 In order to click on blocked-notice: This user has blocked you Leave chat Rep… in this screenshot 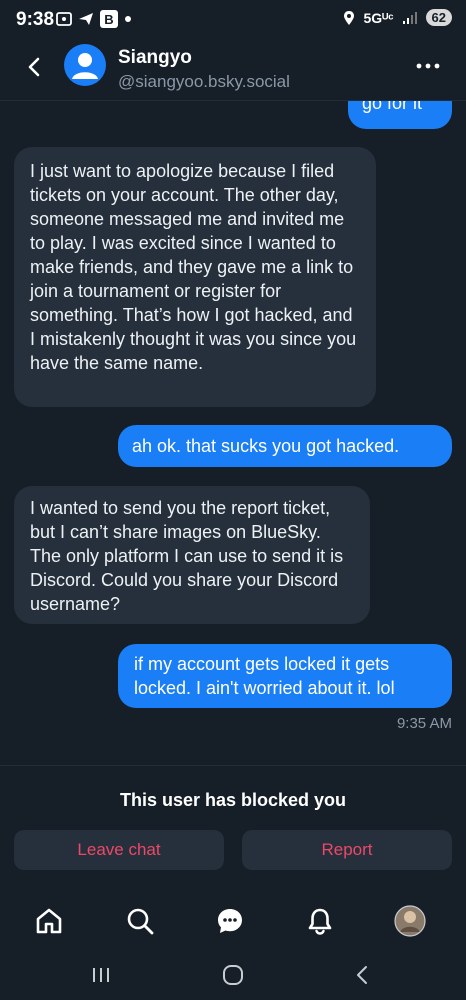, I will do `click(233, 820)`.